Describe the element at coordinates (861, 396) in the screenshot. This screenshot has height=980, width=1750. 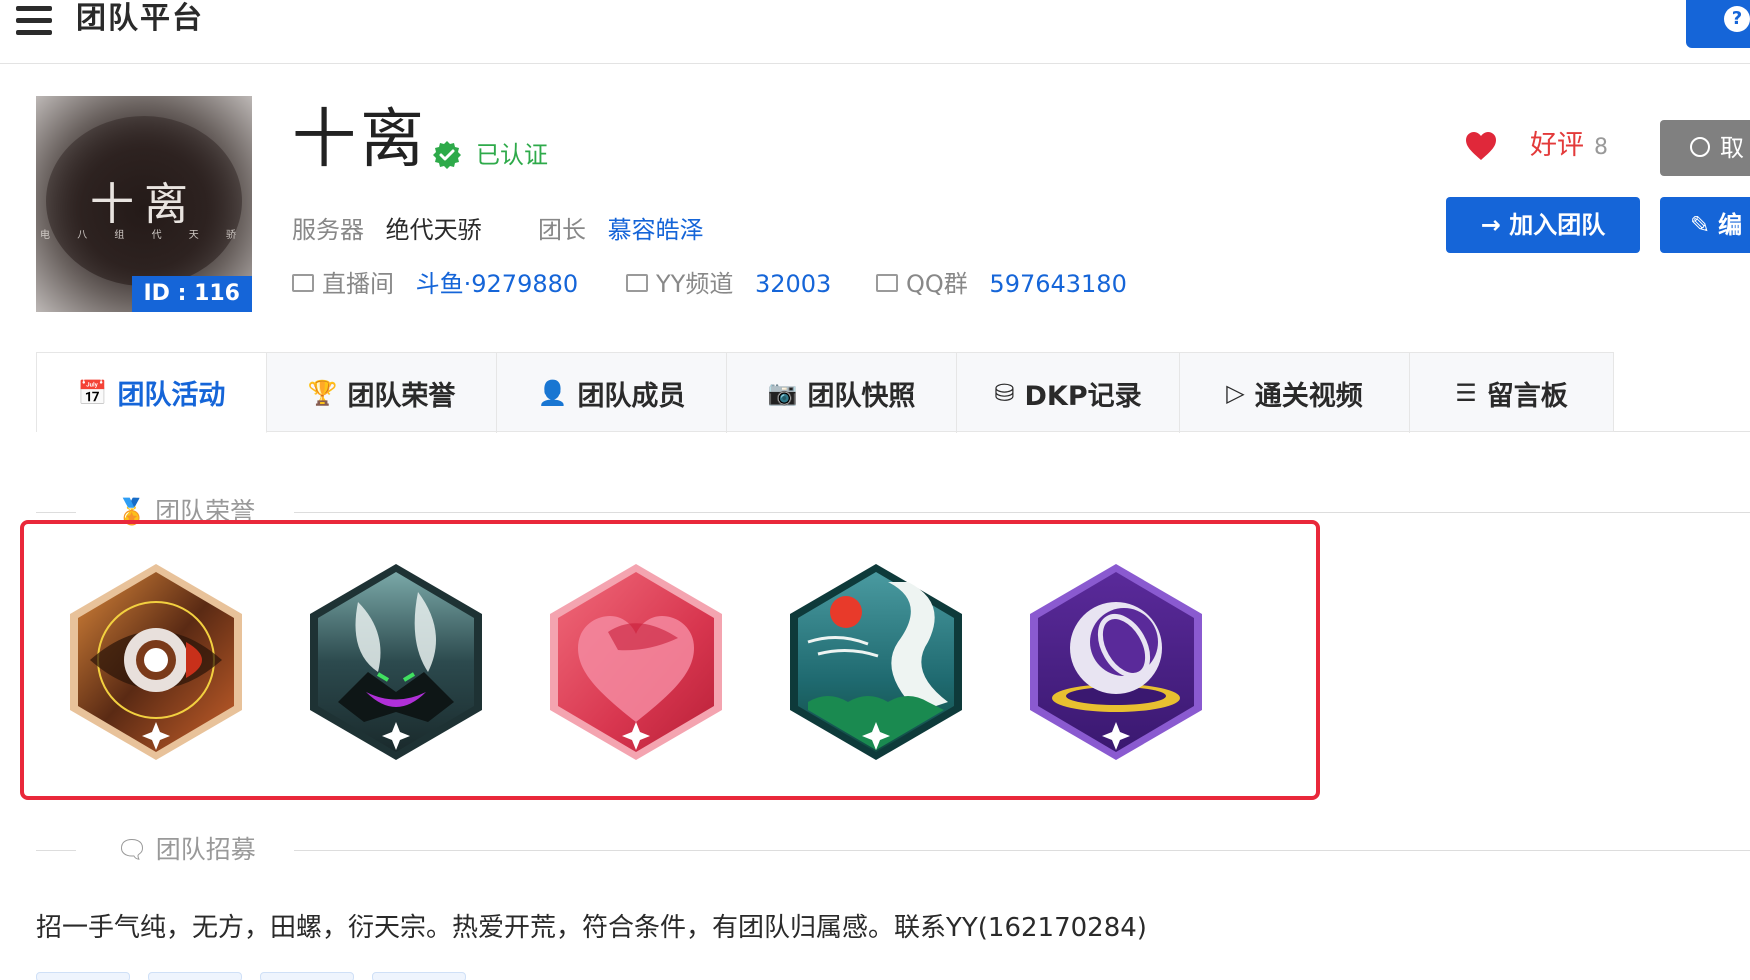
I see `tab-label: 团队快照` at that location.